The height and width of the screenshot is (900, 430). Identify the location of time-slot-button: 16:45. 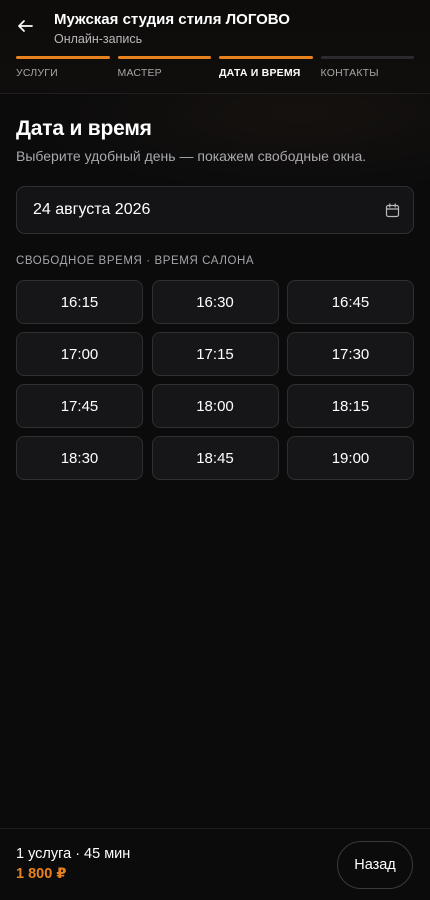
(350, 302).